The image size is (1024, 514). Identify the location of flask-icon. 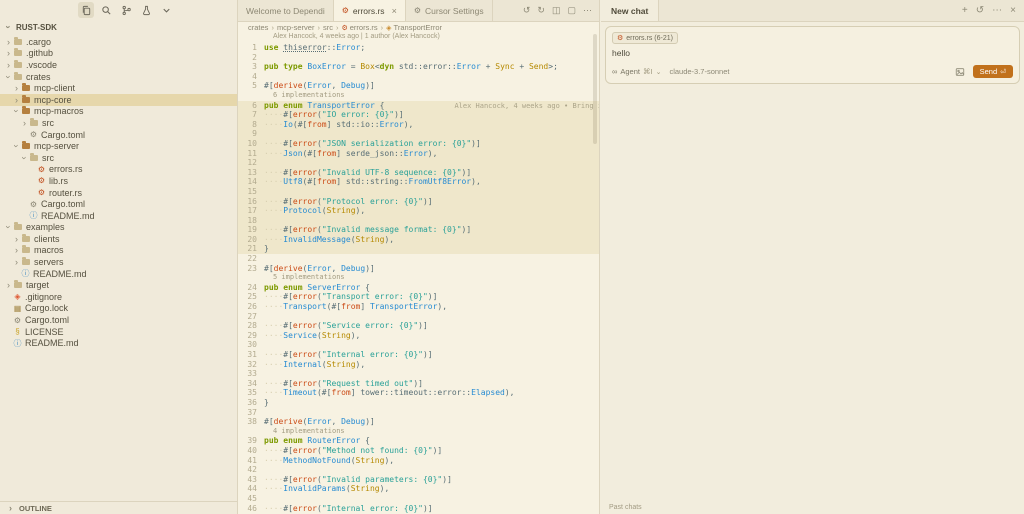
(146, 10).